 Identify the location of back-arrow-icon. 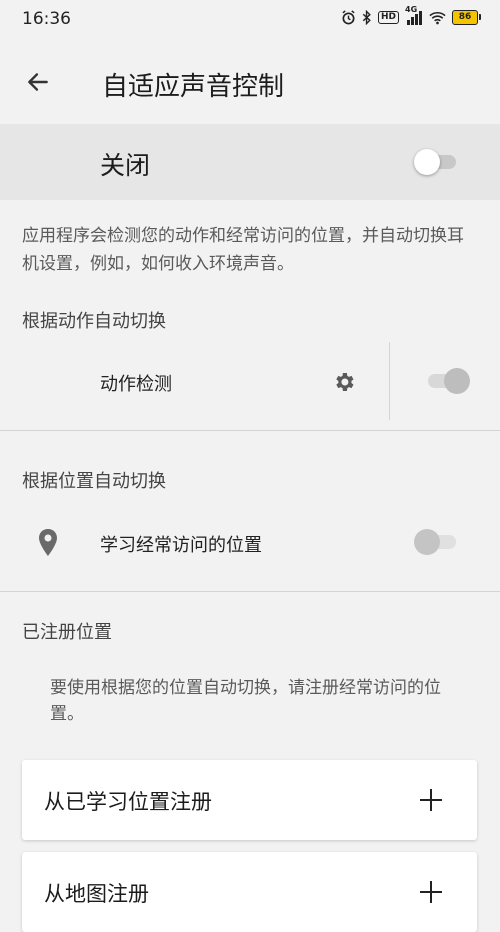
(38, 82).